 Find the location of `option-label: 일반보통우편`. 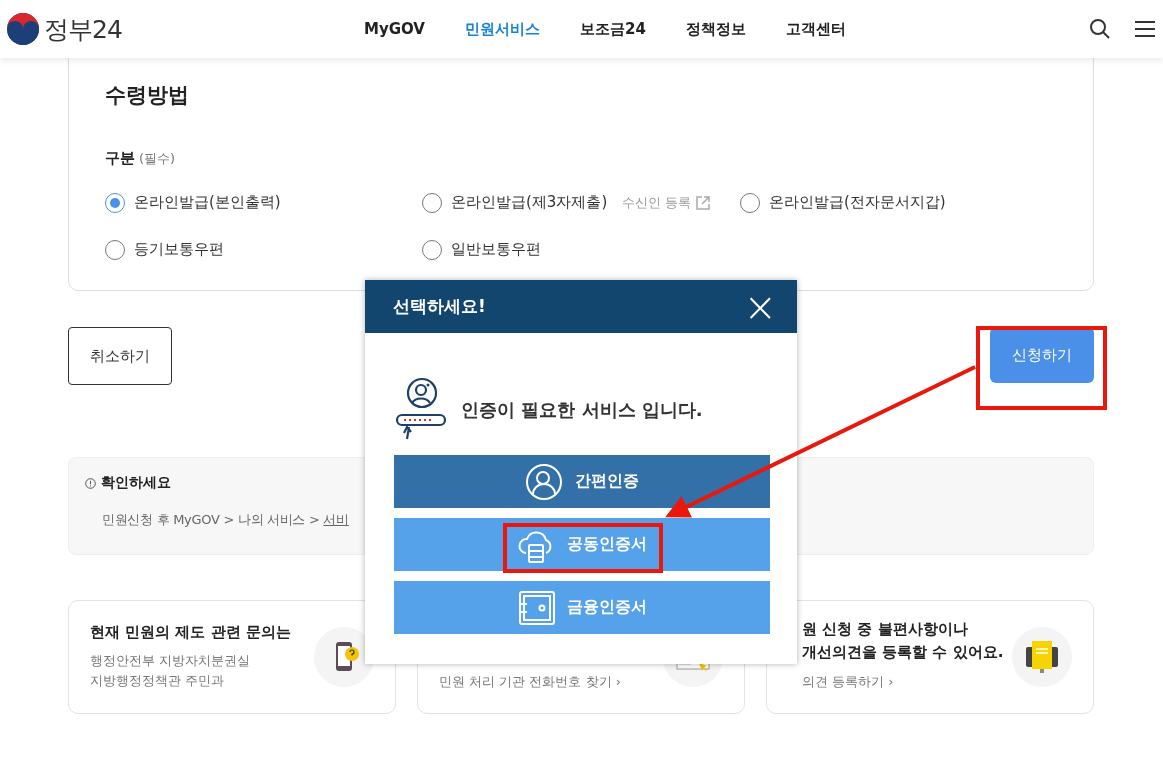

option-label: 일반보통우편 is located at coordinates (496, 249).